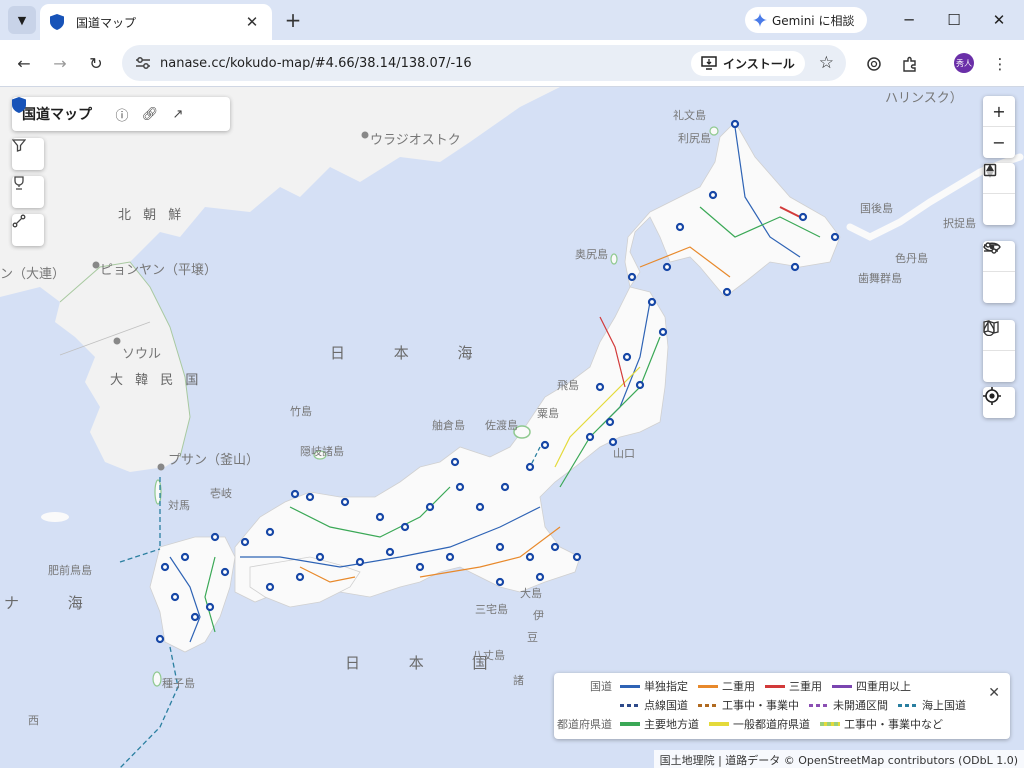 Image resolution: width=1024 pixels, height=768 pixels. Describe the element at coordinates (999, 272) in the screenshot. I see `settings-sliders-button` at that location.